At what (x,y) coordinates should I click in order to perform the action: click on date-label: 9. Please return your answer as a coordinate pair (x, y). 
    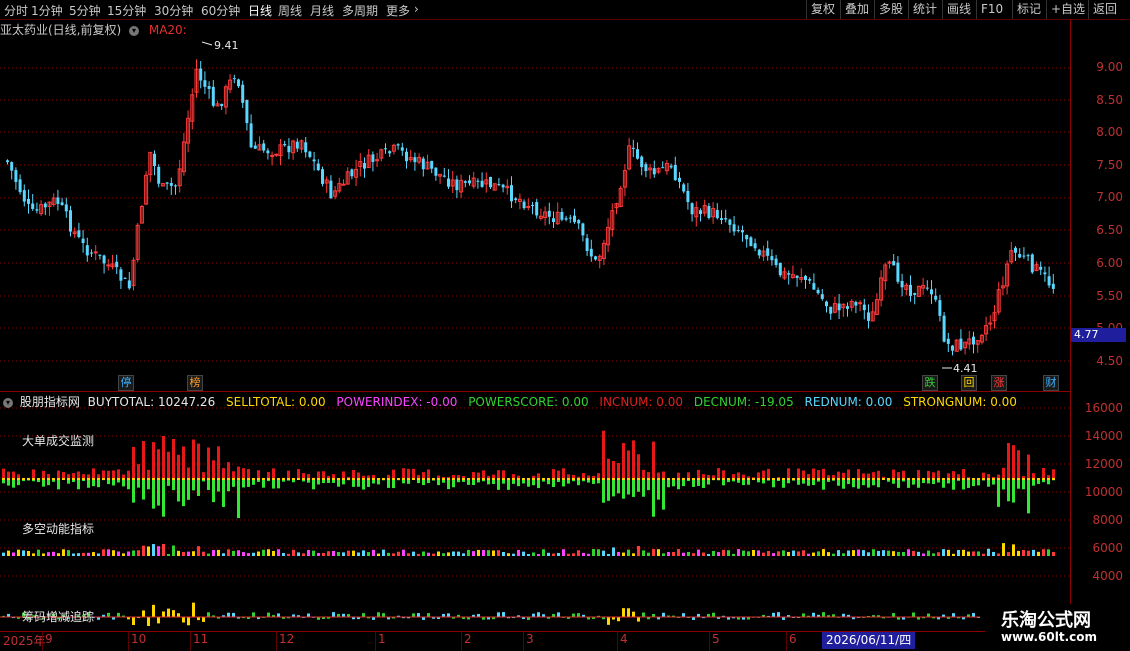
    Looking at the image, I should click on (49, 639).